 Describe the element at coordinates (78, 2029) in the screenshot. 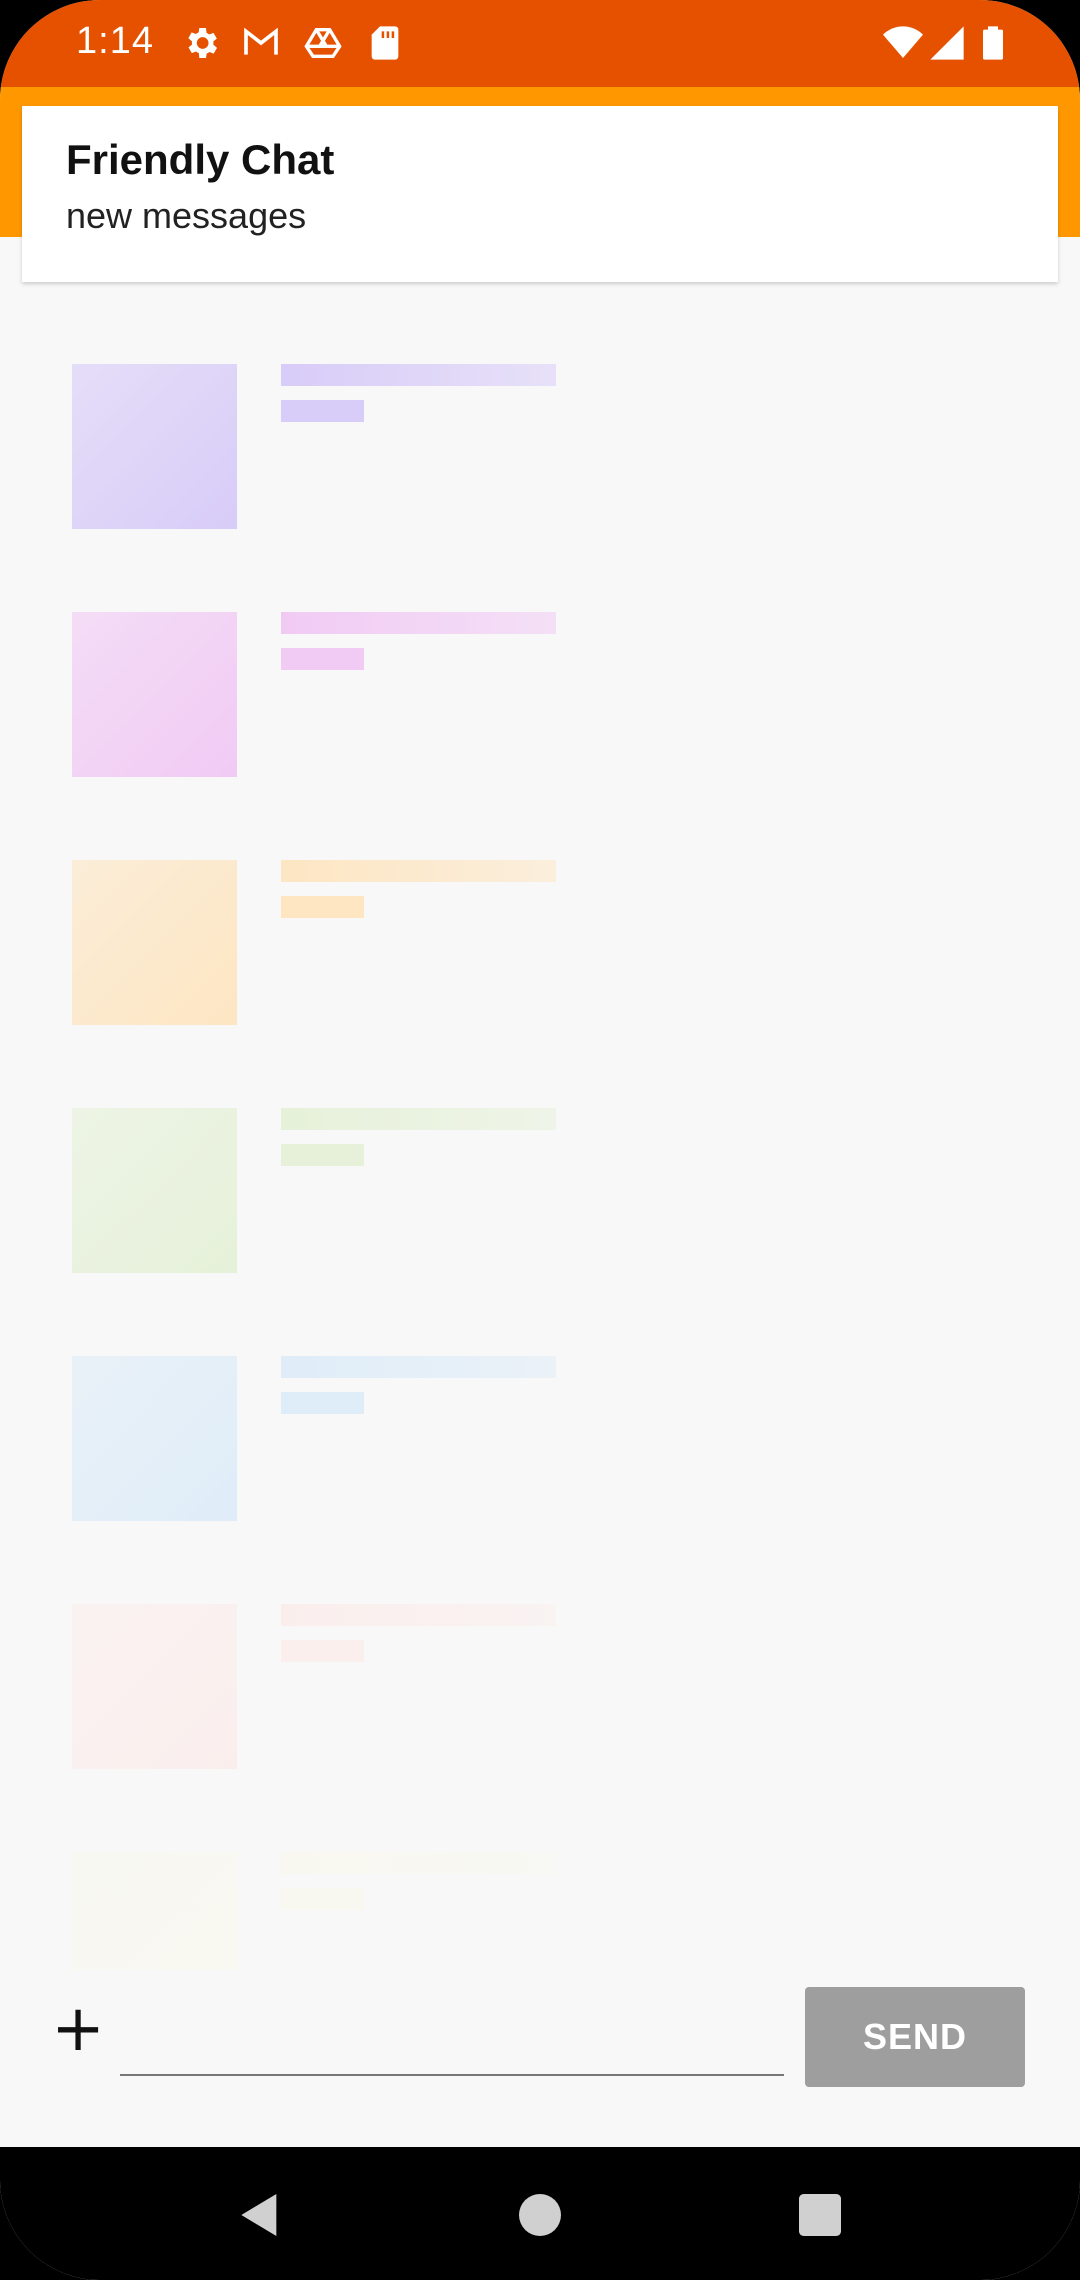

I see `add-image-button: +` at that location.